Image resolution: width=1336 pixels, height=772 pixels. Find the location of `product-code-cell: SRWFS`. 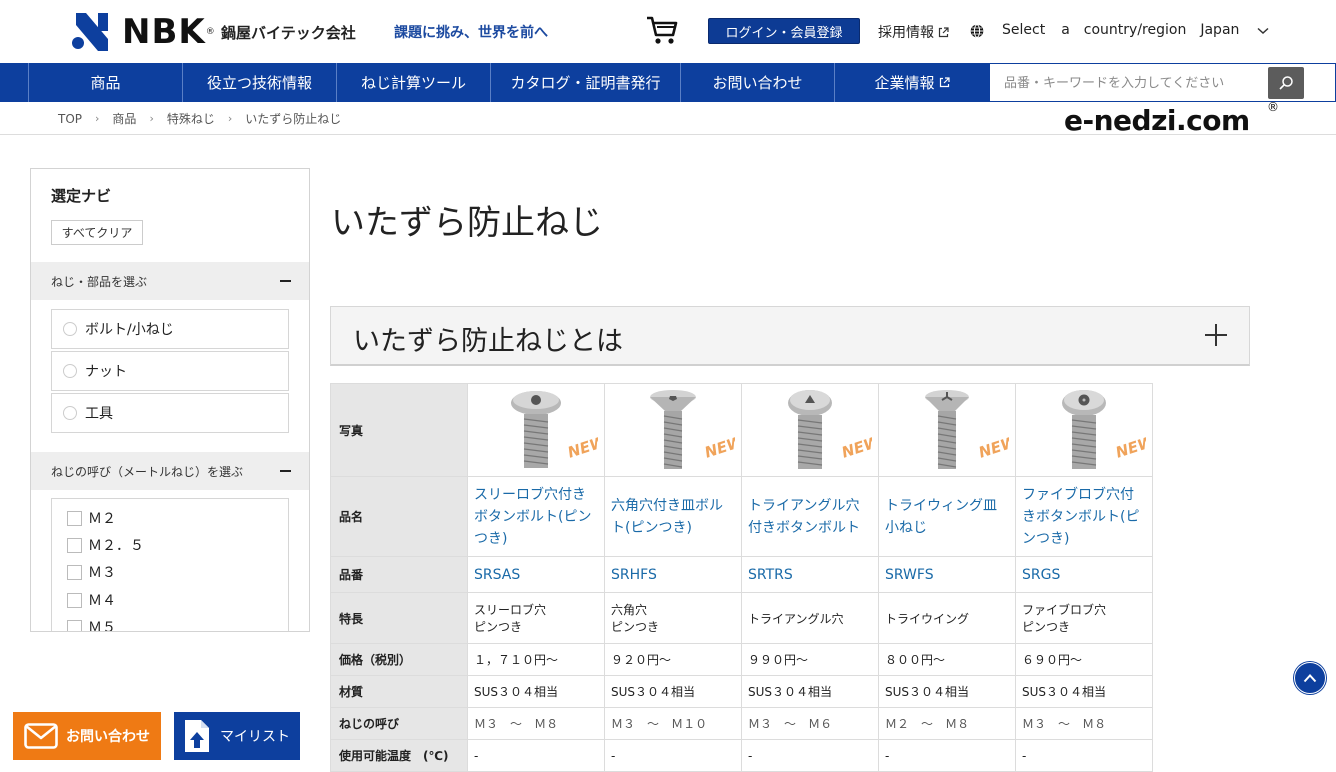

product-code-cell: SRWFS is located at coordinates (947, 574).